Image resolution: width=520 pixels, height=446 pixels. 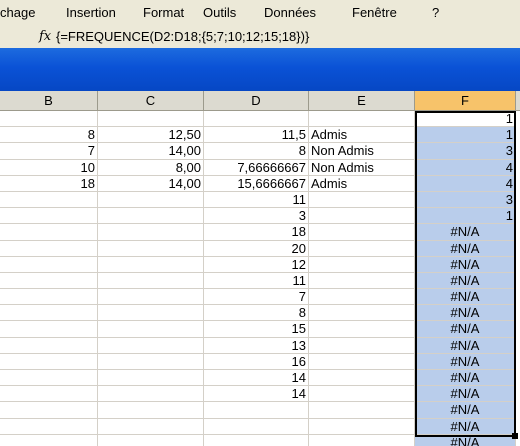 I want to click on fx-icon: fx, so click(x=45, y=36).